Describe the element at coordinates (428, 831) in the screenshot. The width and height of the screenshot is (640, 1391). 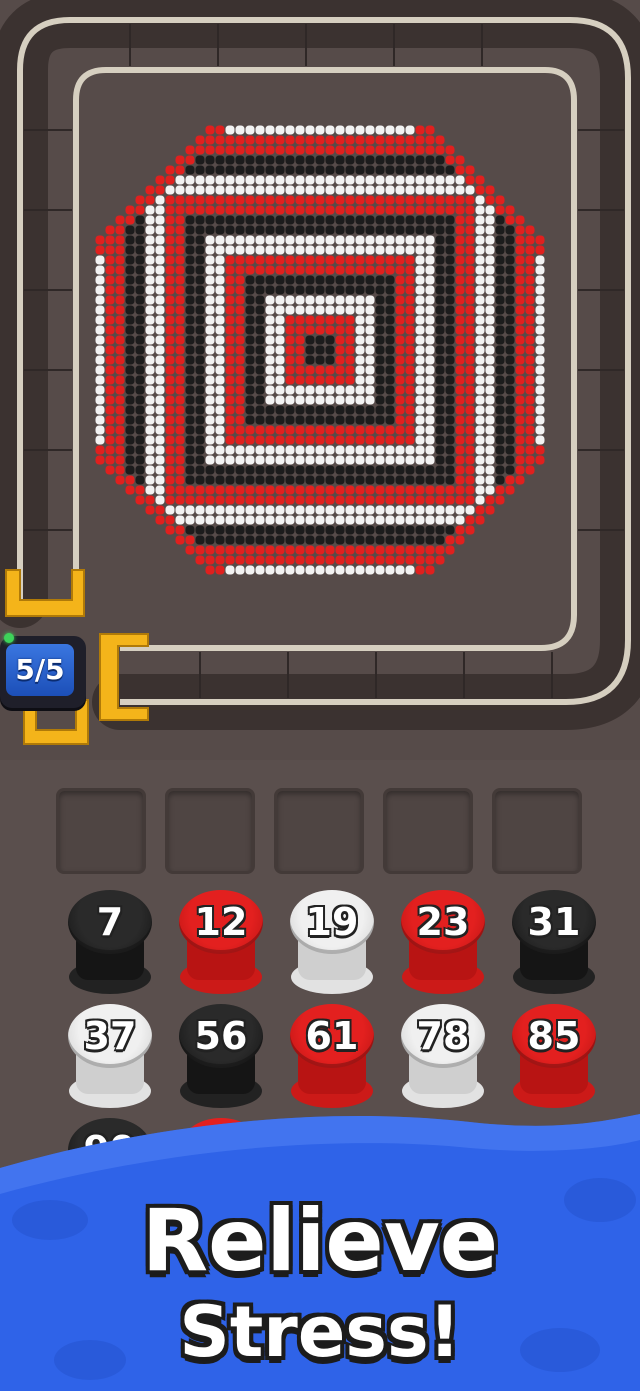
I see `empty-slot` at that location.